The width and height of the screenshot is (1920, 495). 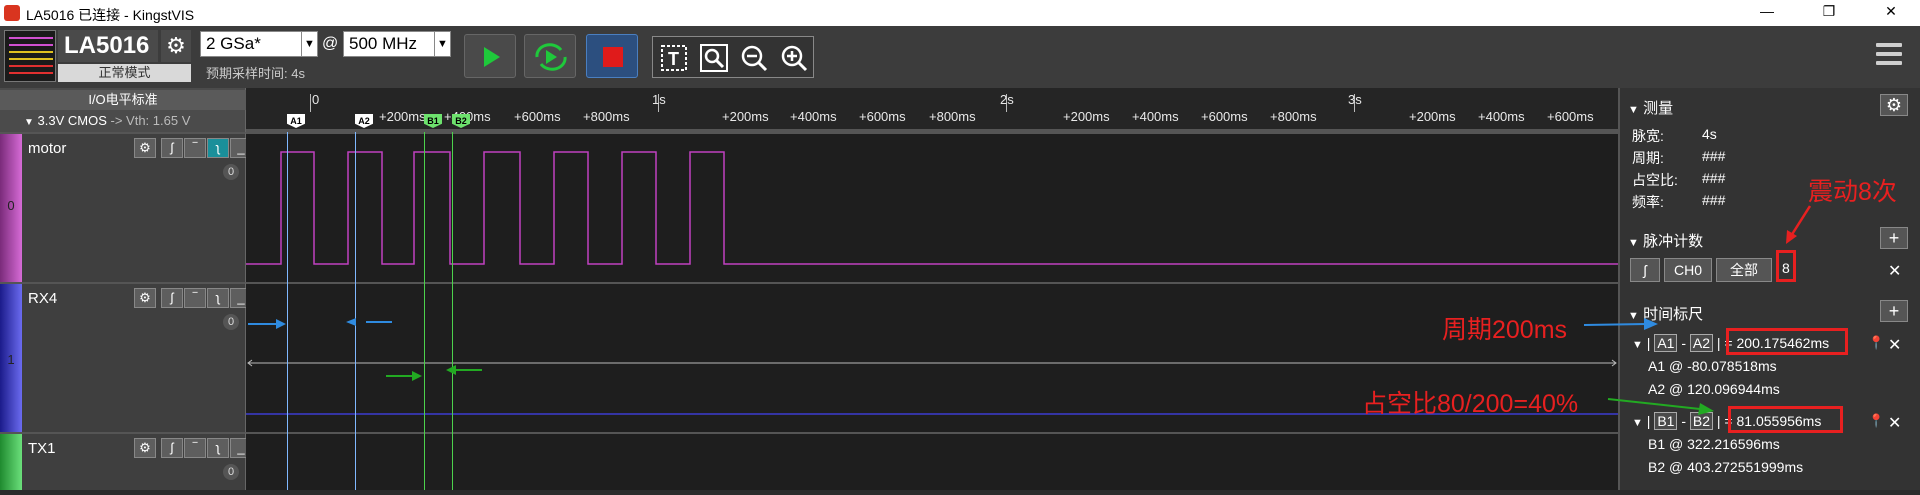 I want to click on start-button, so click(x=490, y=56).